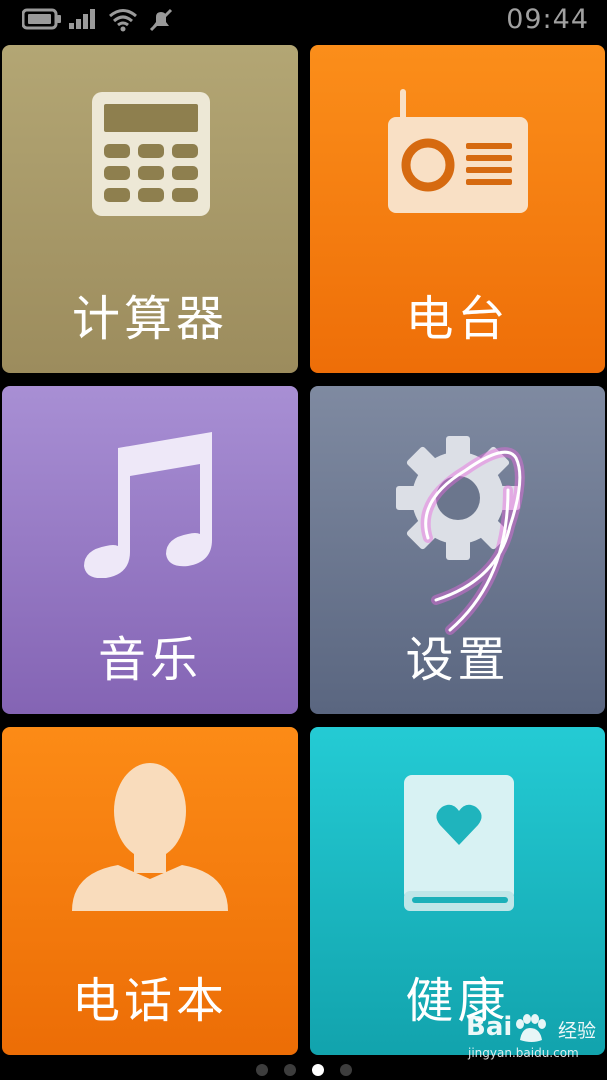 The height and width of the screenshot is (1080, 607). Describe the element at coordinates (547, 19) in the screenshot. I see `status-time: 09:44` at that location.